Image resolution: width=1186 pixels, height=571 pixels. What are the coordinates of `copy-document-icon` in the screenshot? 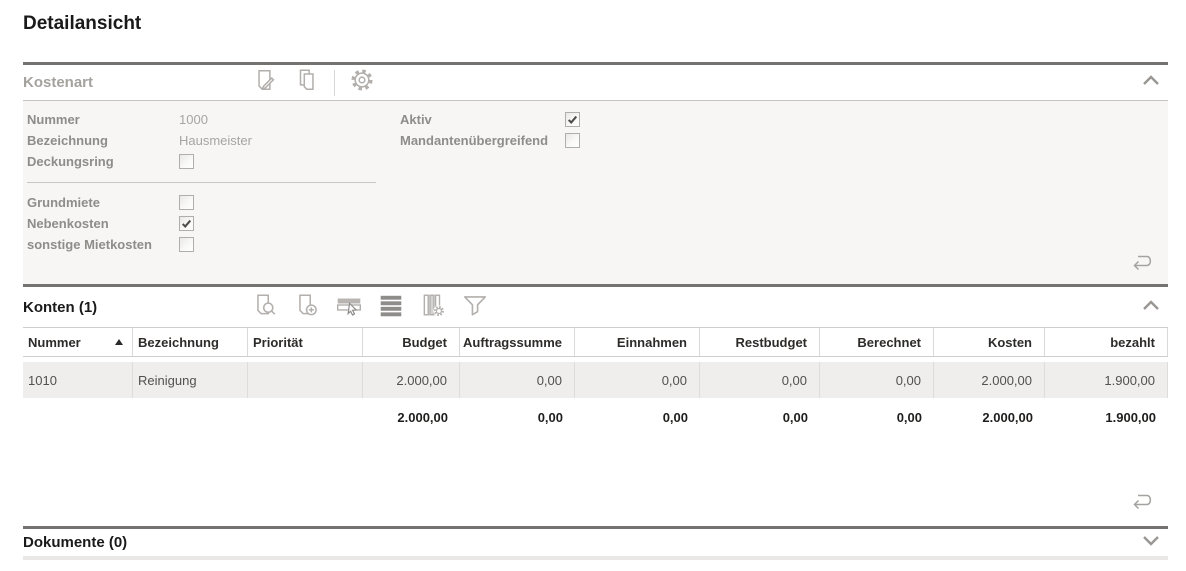 It's located at (307, 82).